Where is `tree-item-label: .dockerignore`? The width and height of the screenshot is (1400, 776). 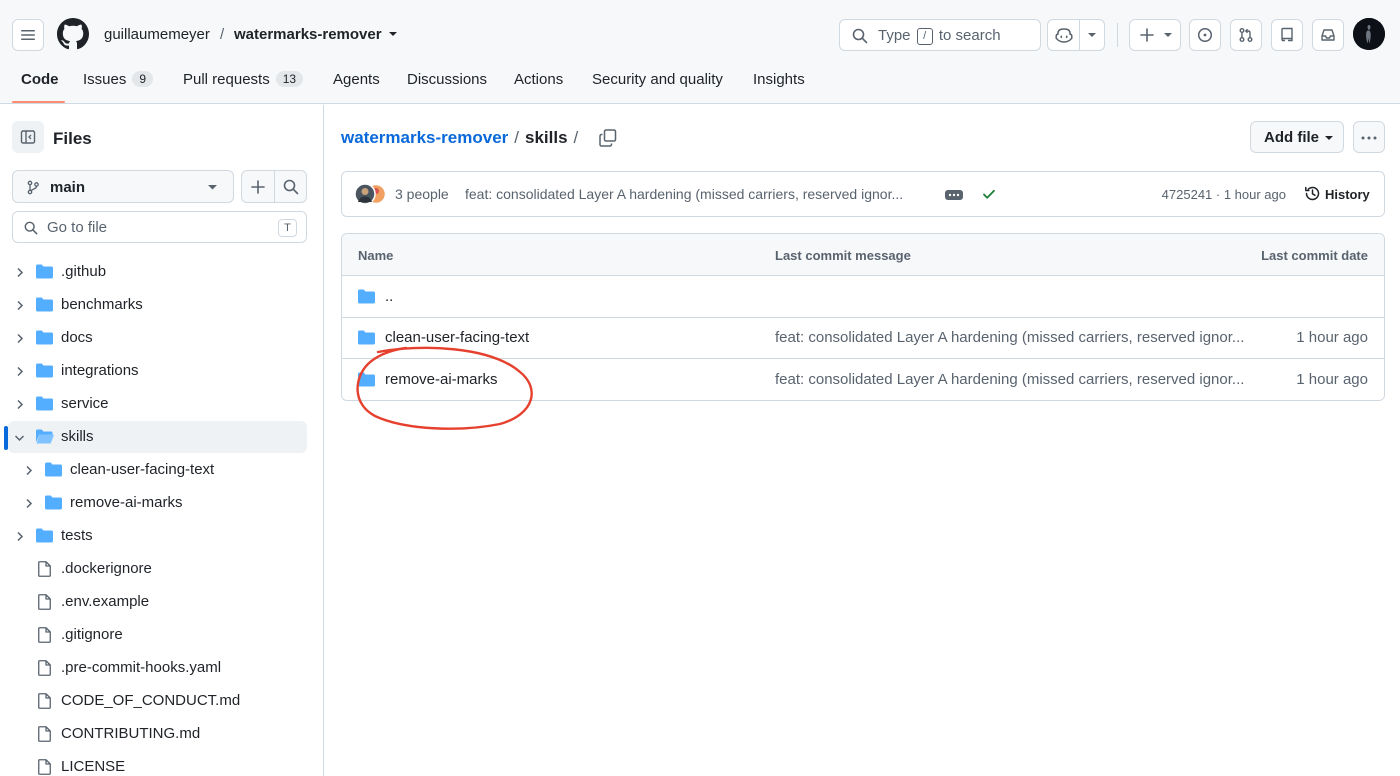 tree-item-label: .dockerignore is located at coordinates (106, 568).